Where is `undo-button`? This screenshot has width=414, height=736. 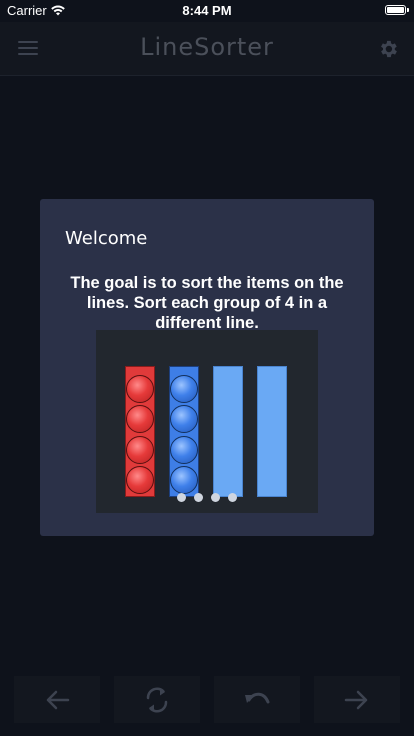
undo-button is located at coordinates (257, 699).